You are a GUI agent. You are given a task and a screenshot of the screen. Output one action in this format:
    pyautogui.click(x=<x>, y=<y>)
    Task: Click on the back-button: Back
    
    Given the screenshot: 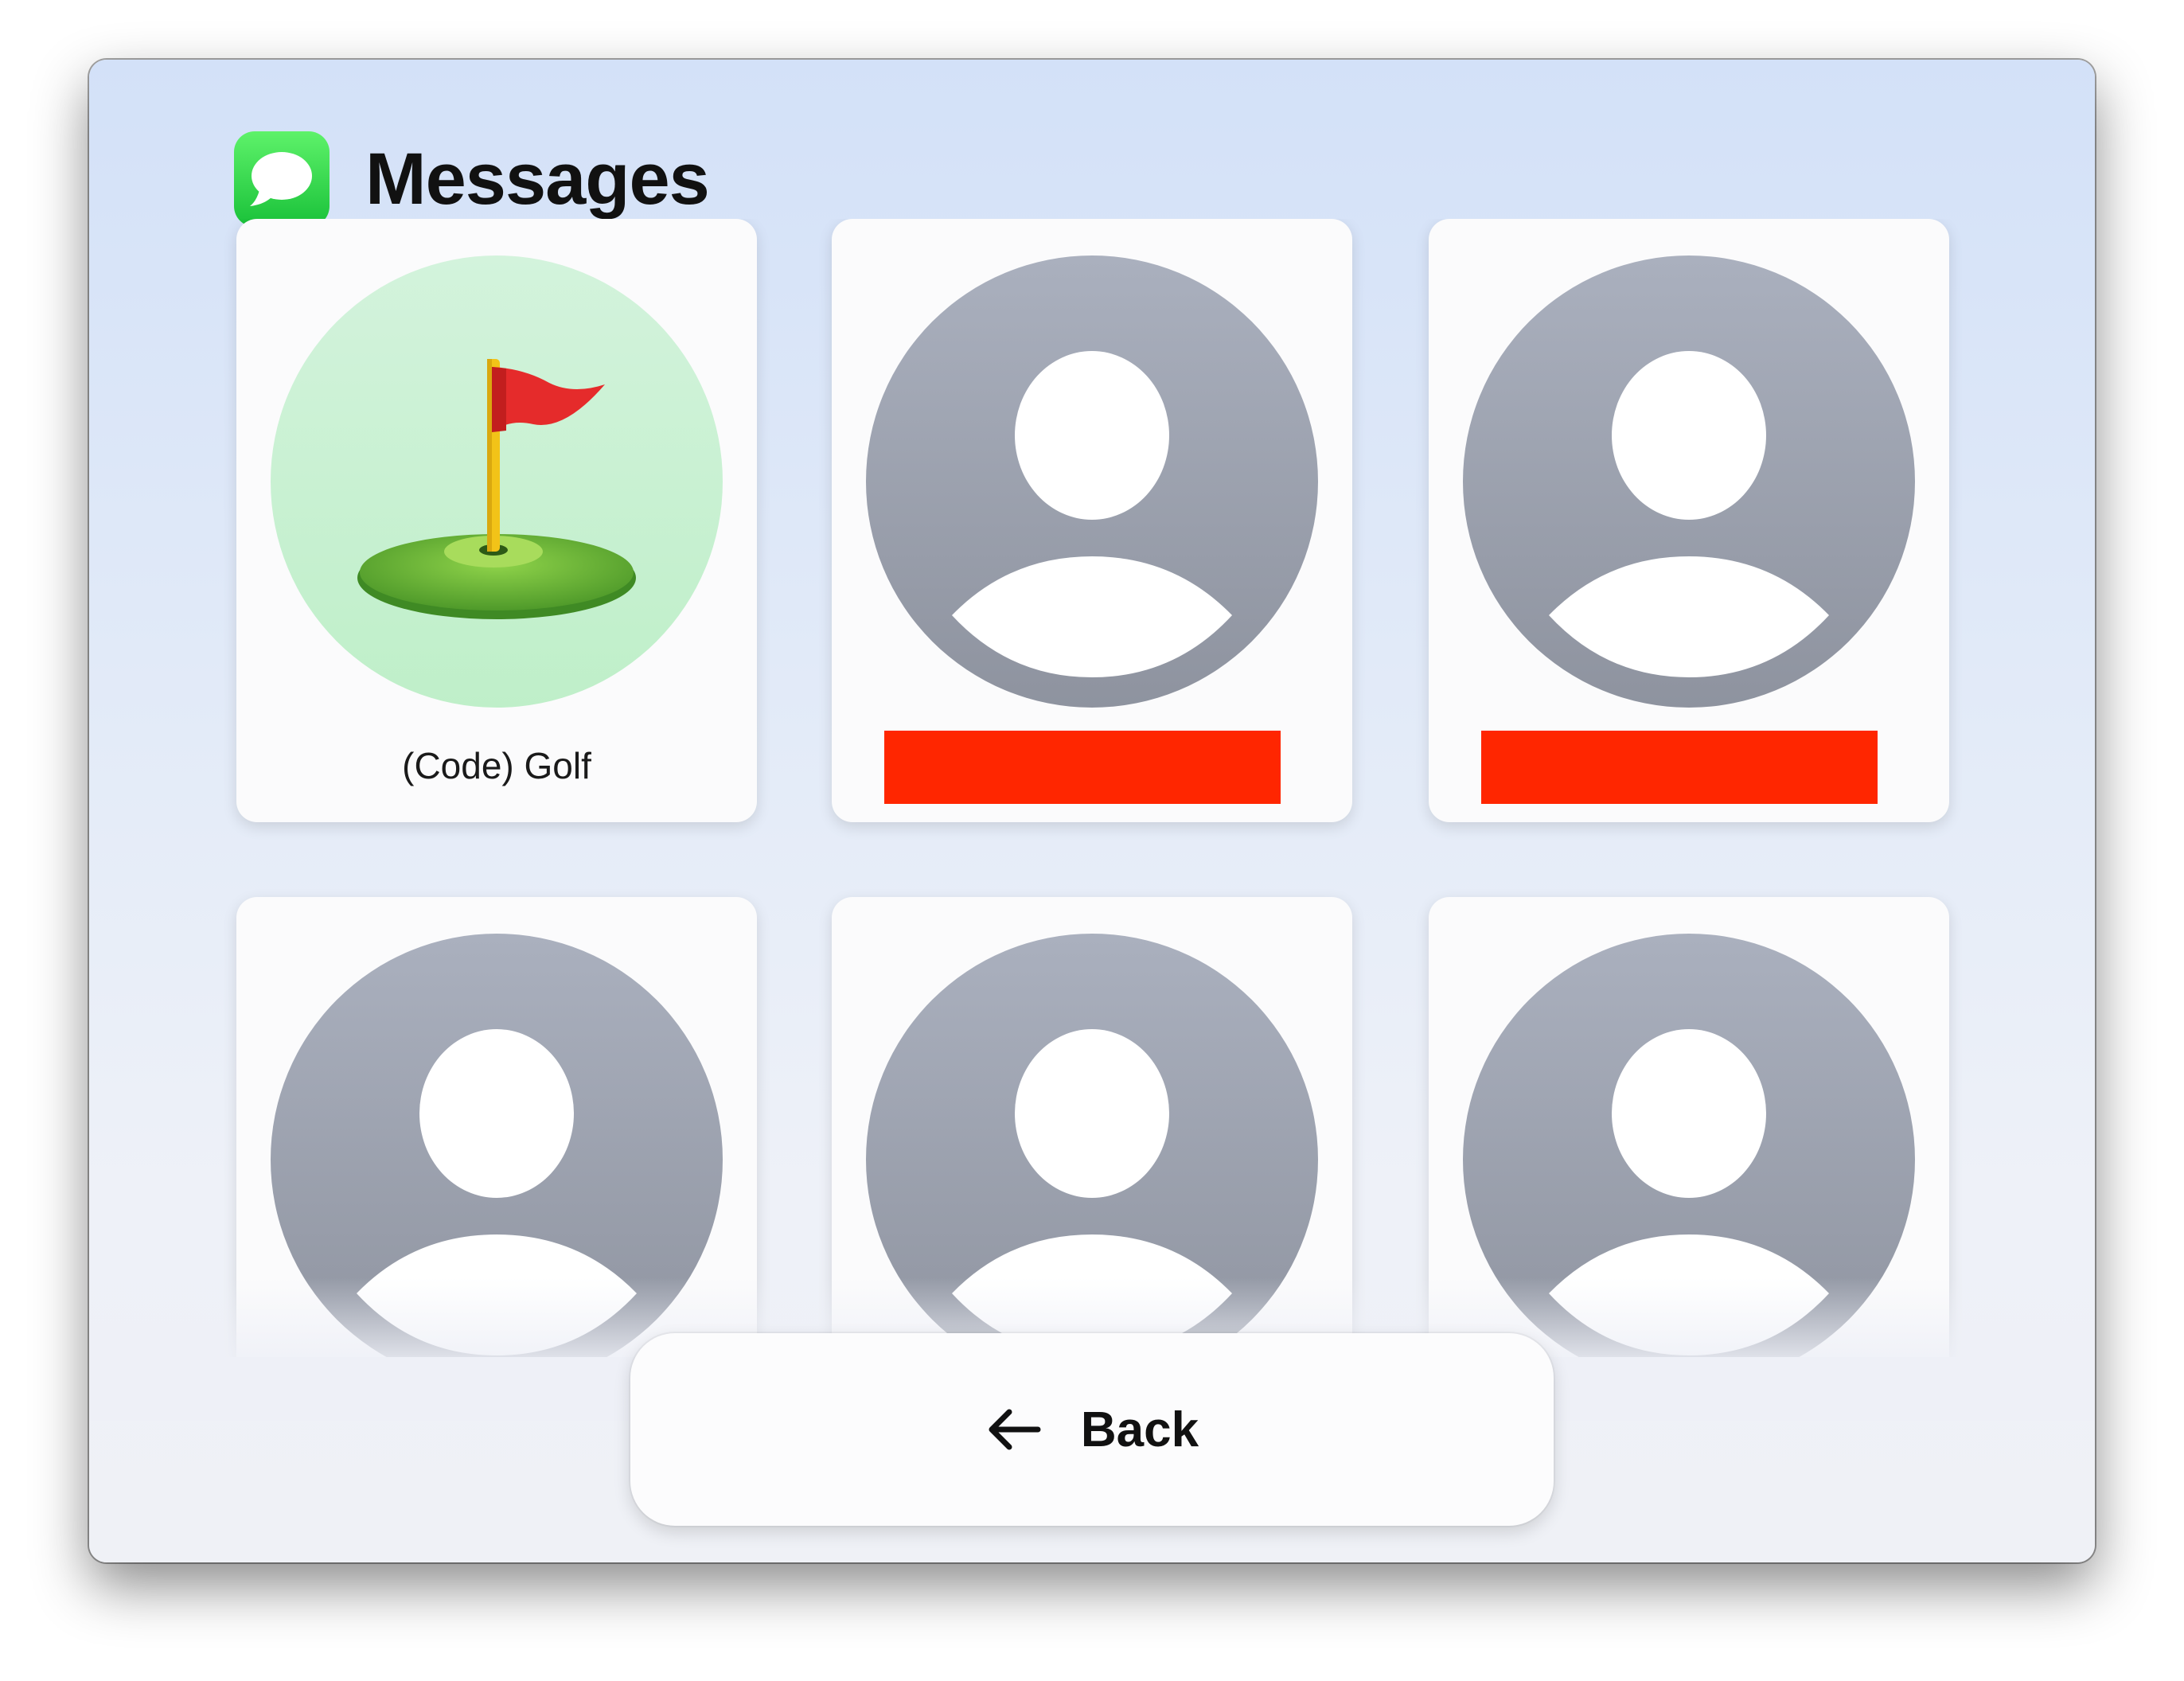 What is the action you would take?
    pyautogui.click(x=1092, y=1429)
    